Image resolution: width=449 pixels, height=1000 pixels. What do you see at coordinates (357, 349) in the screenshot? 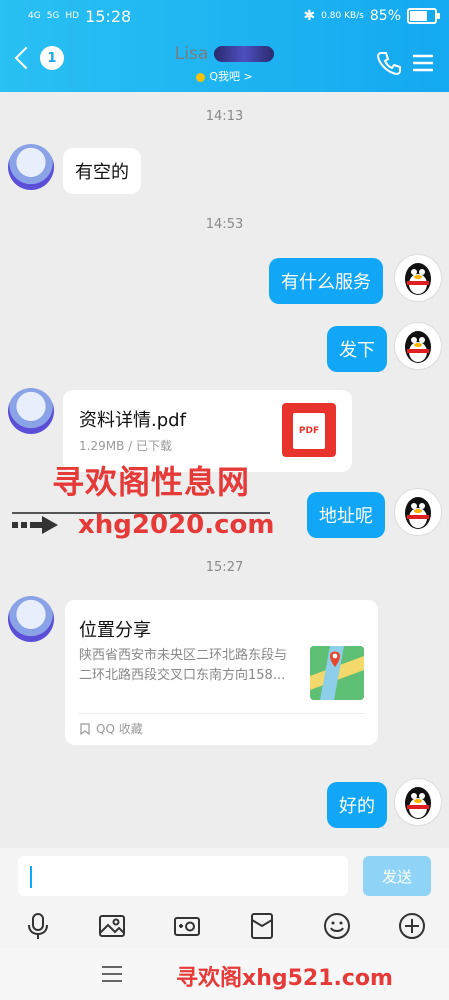
I see `message-bubble-outgoing: 发下` at bounding box center [357, 349].